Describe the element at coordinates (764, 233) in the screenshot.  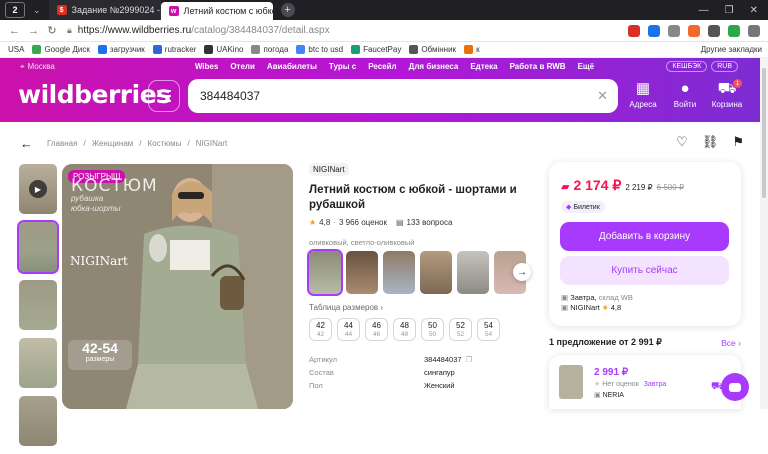
I see `page-scrollbar` at that location.